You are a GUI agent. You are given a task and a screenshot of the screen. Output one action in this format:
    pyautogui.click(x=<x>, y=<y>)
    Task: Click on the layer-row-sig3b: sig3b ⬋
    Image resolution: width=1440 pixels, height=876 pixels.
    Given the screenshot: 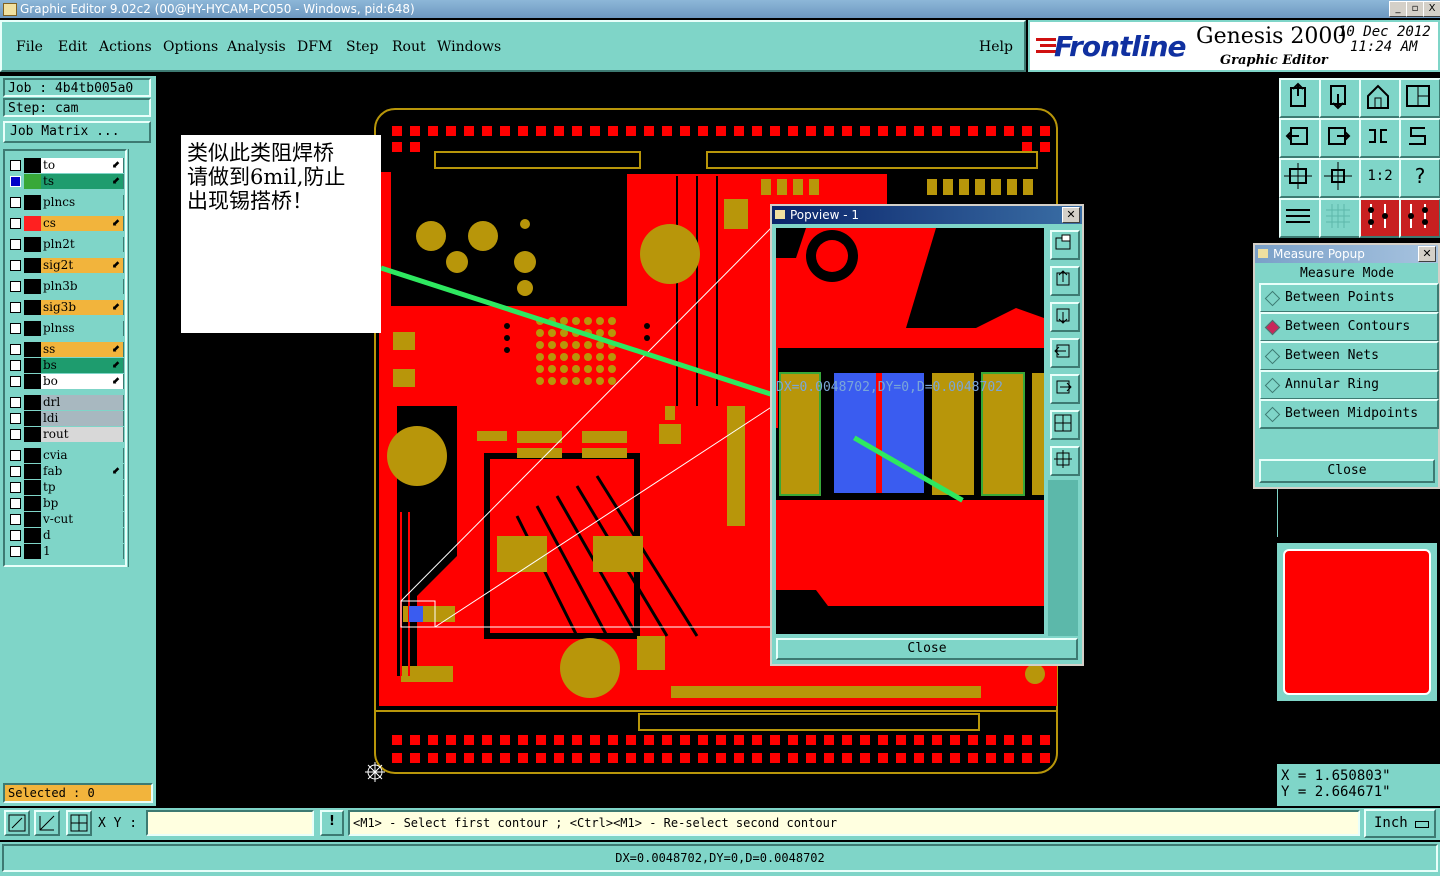 What is the action you would take?
    pyautogui.click(x=65, y=307)
    